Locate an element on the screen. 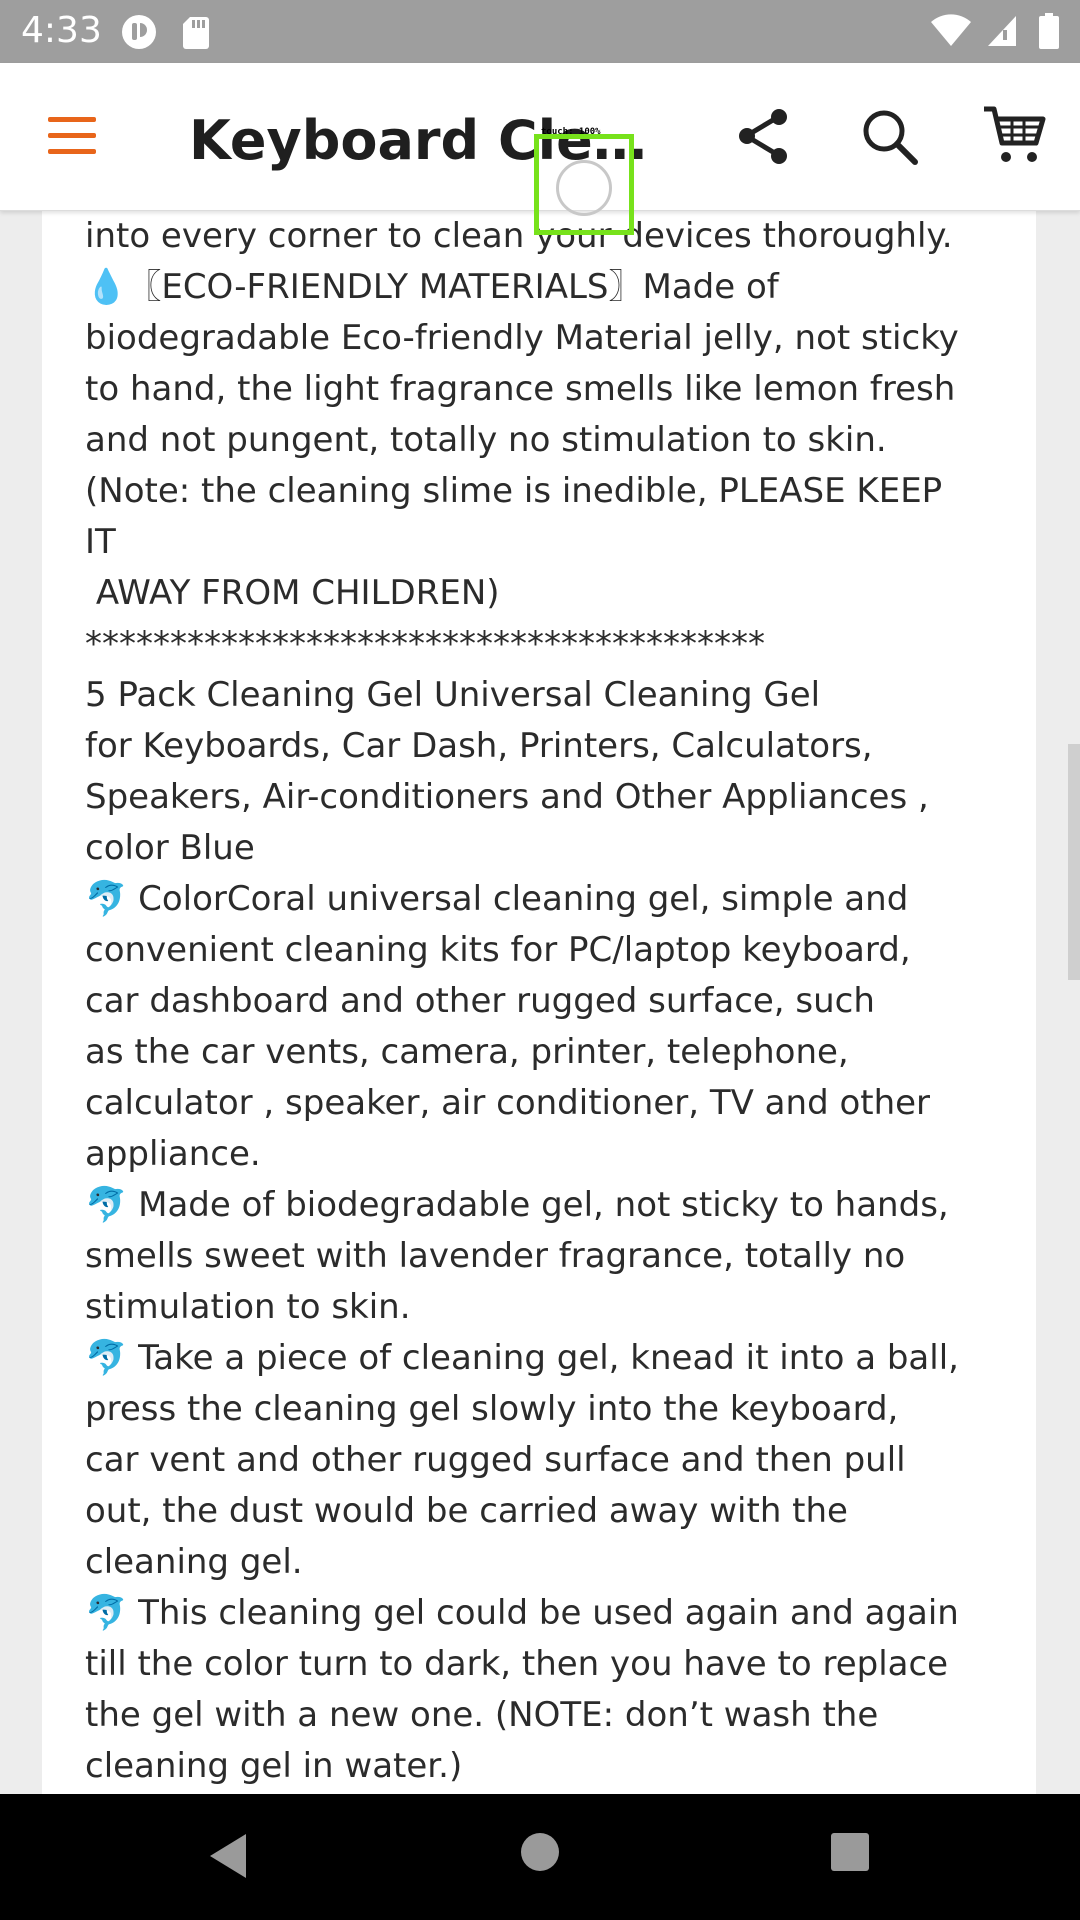  back-button is located at coordinates (228, 1856).